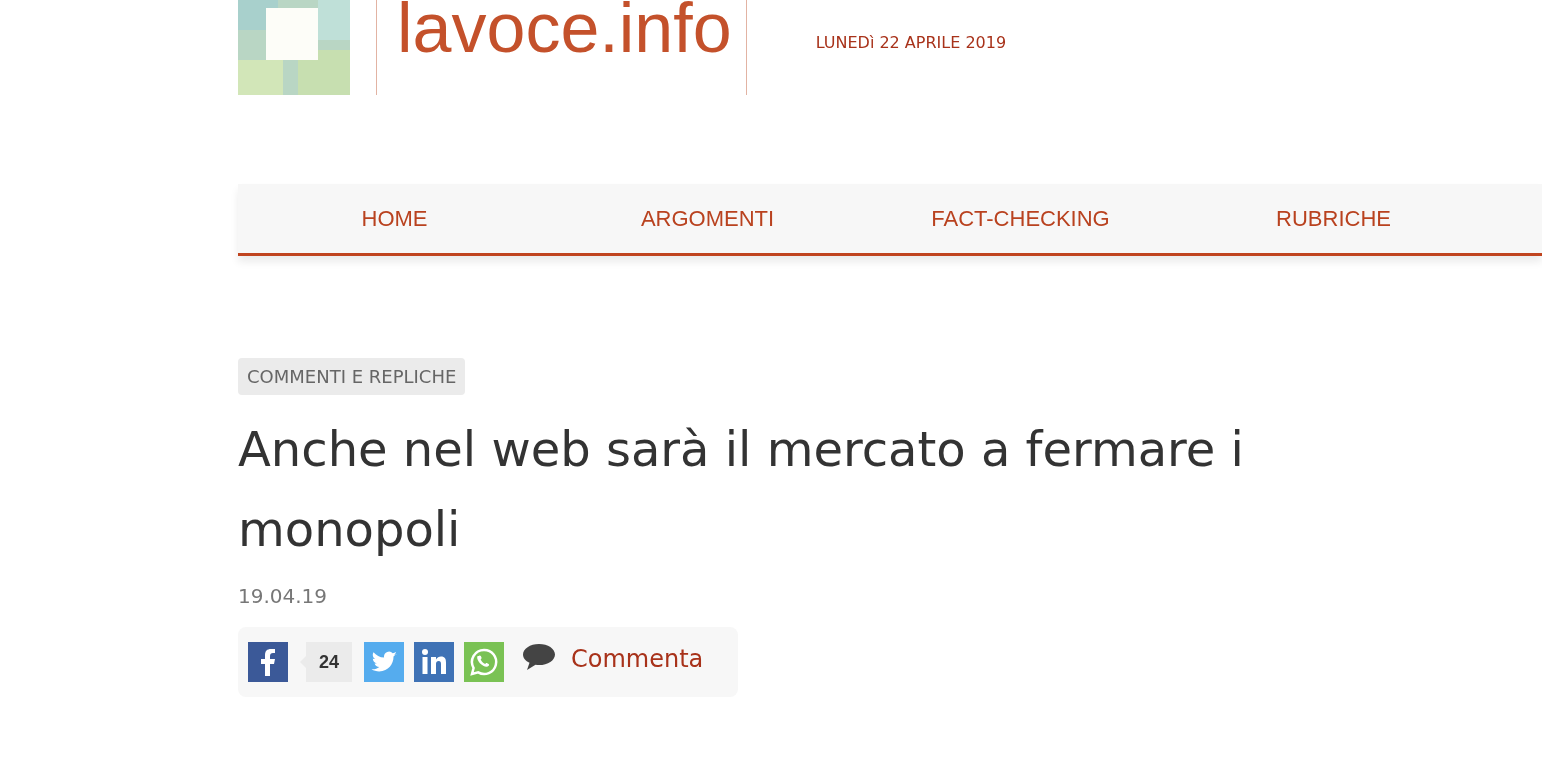 The height and width of the screenshot is (771, 1542). What do you see at coordinates (911, 43) in the screenshot?
I see `current-date: LUNEDì 22 APRILE 2019` at bounding box center [911, 43].